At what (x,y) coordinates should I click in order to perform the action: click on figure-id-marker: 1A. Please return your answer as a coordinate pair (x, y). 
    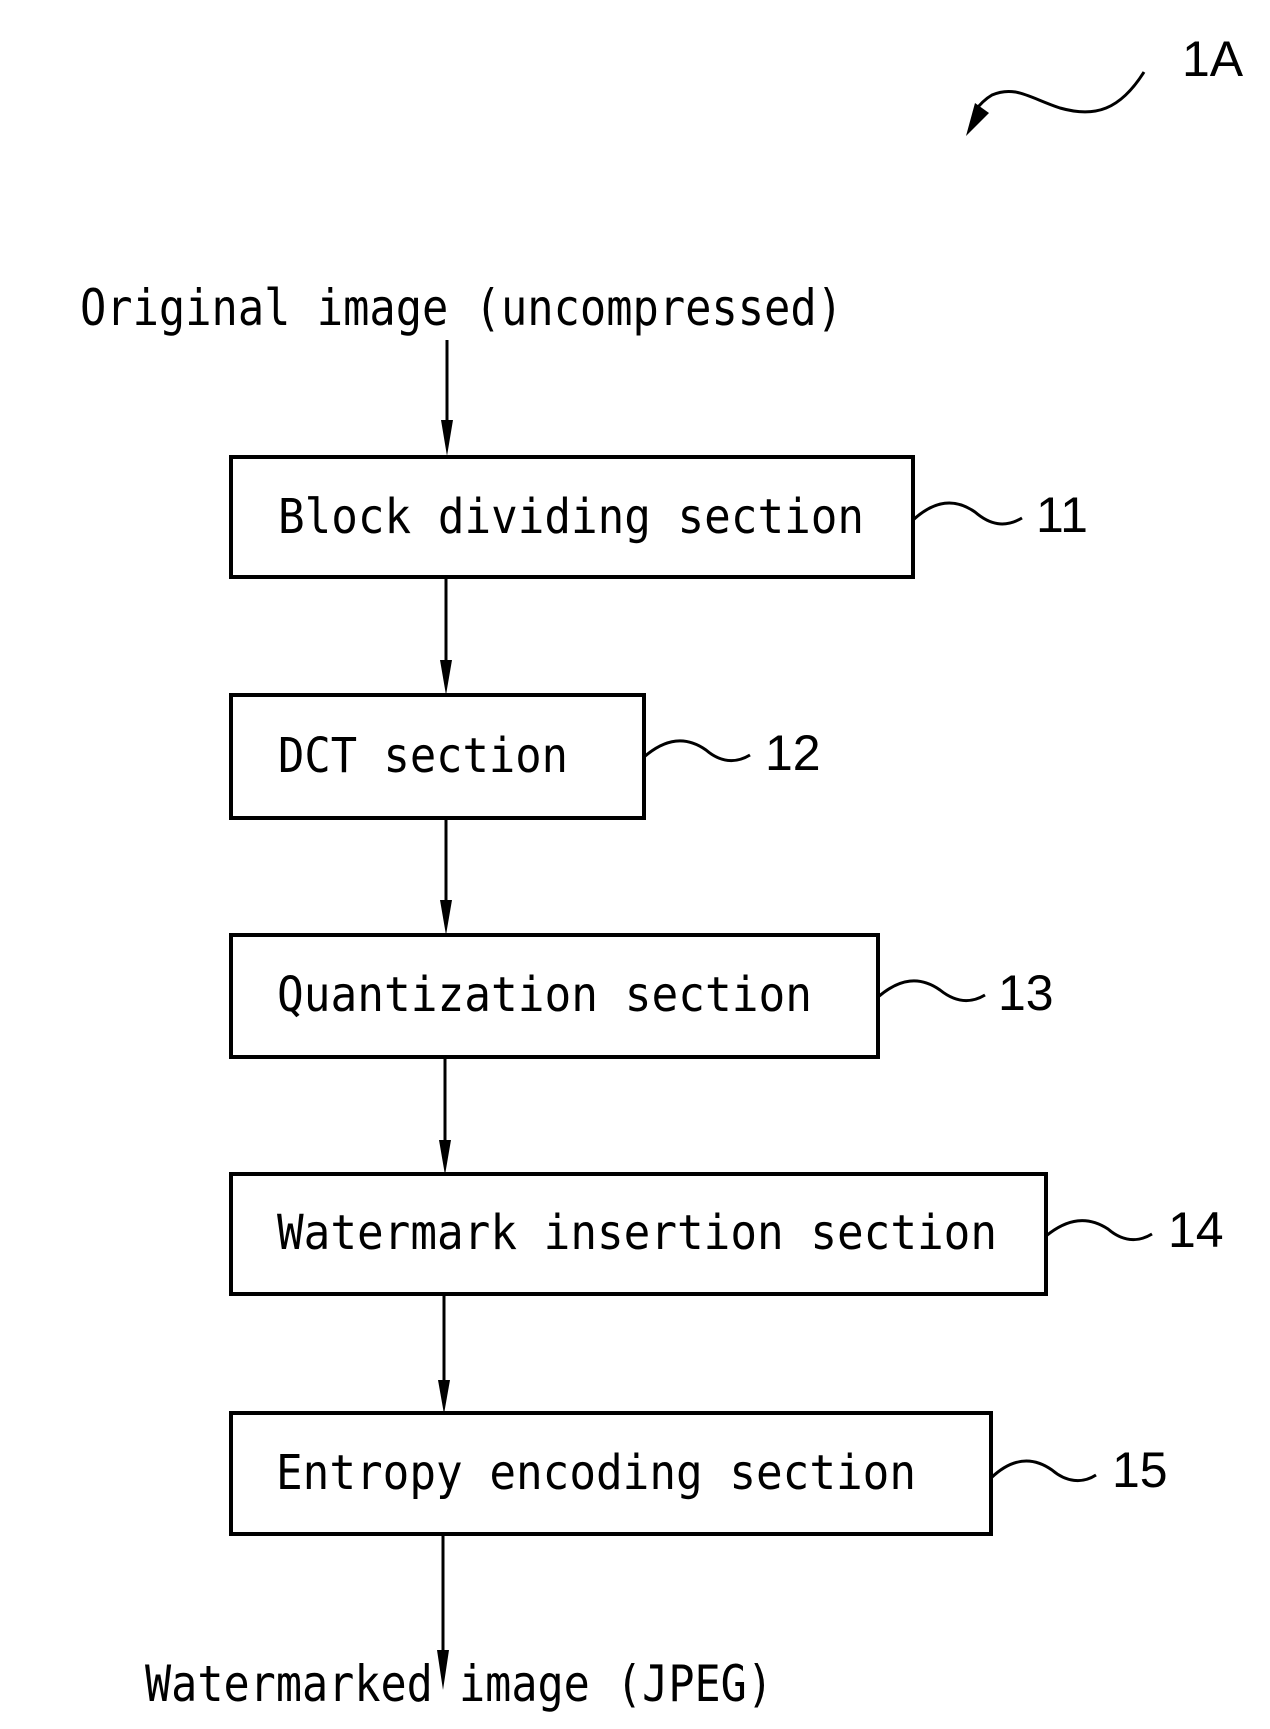
    Looking at the image, I should click on (1105, 83).